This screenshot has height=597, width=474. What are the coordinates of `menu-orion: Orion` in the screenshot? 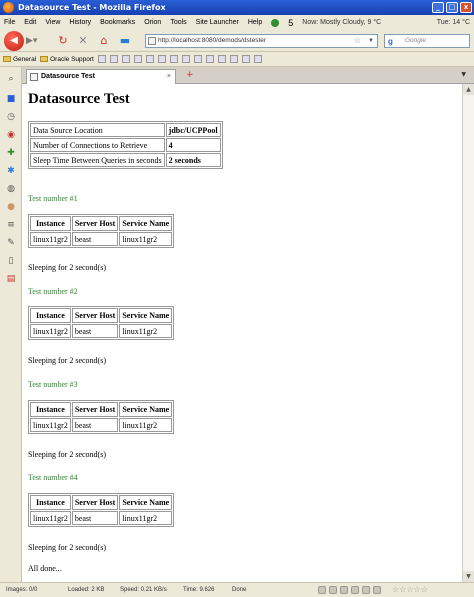 It's located at (152, 22).